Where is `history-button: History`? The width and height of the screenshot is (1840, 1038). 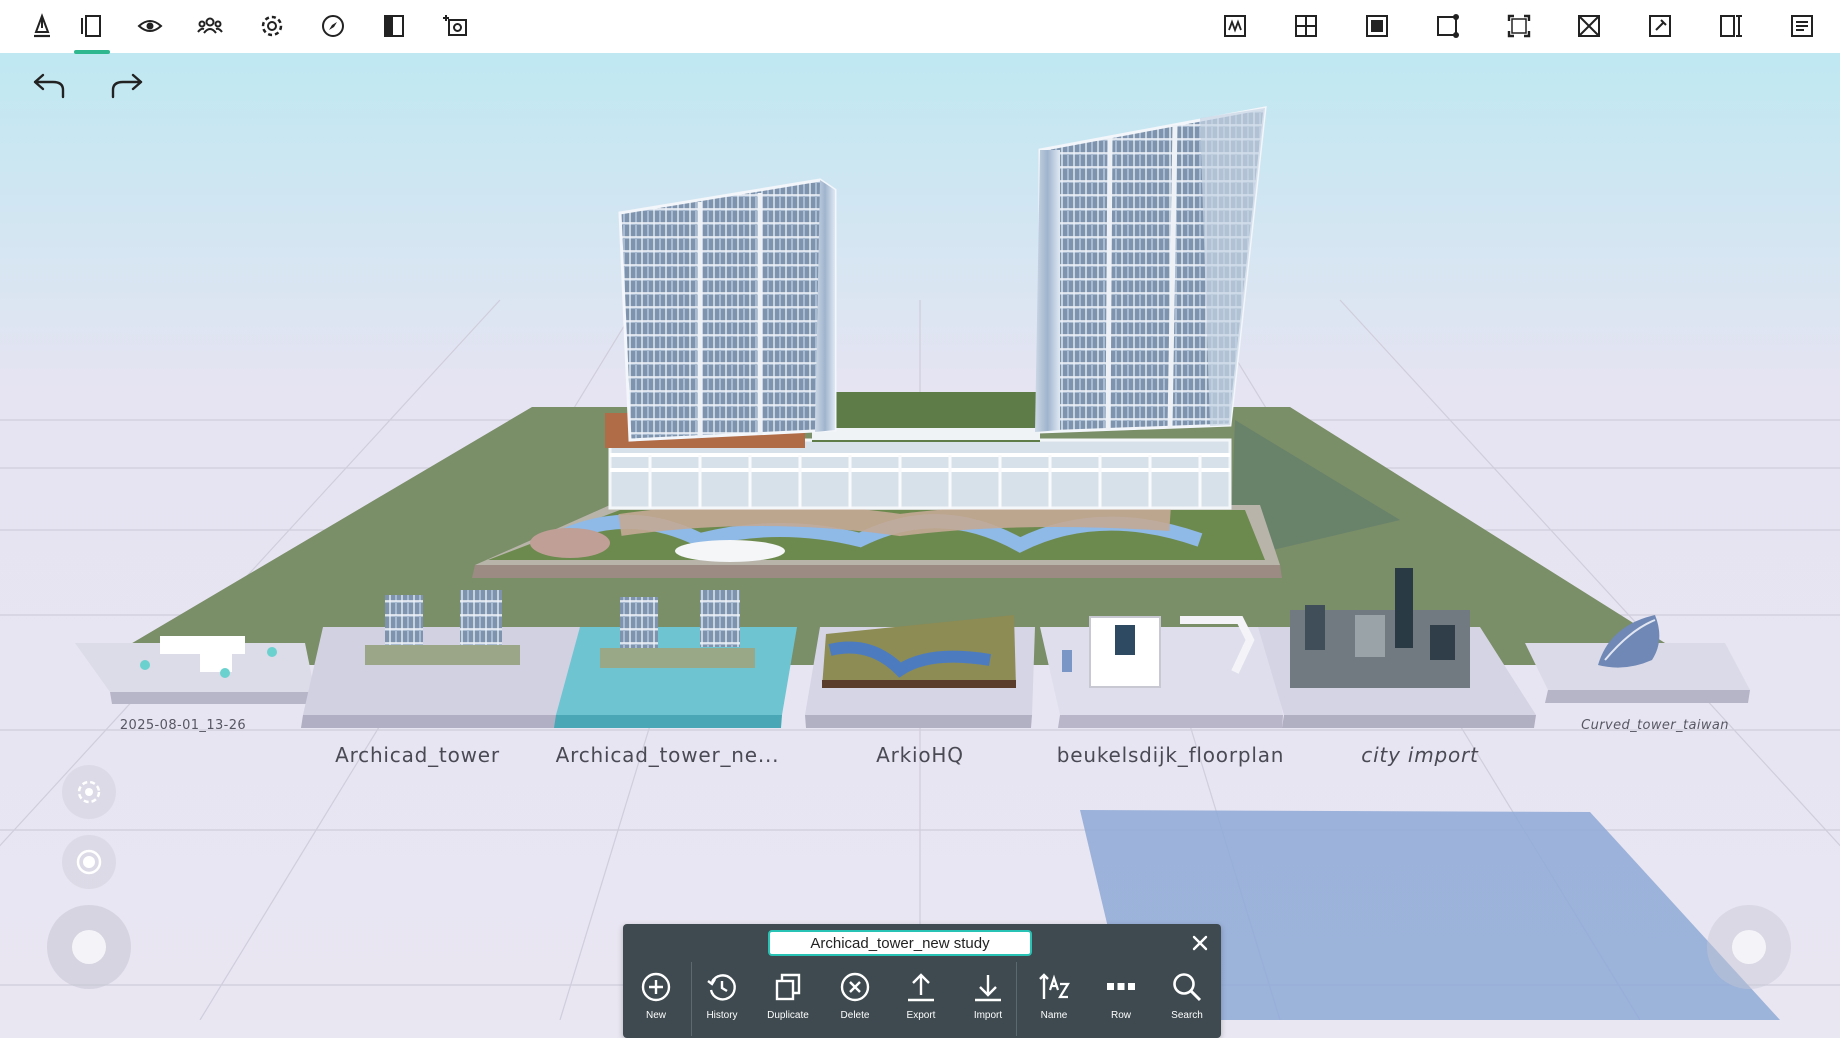
history-button: History is located at coordinates (722, 998).